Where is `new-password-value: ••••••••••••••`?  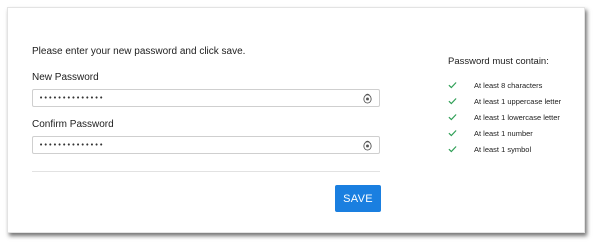
new-password-value: •••••••••••••• is located at coordinates (71, 98).